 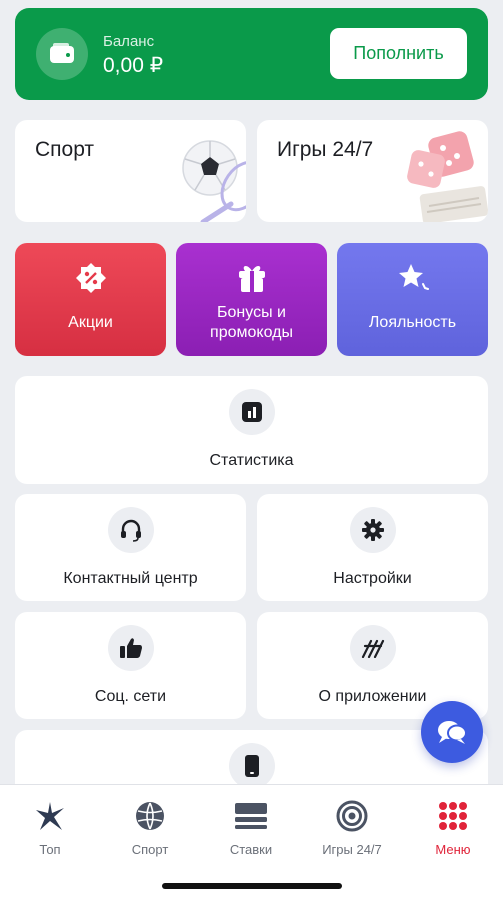 I want to click on sport-title: Спорт, so click(x=65, y=149).